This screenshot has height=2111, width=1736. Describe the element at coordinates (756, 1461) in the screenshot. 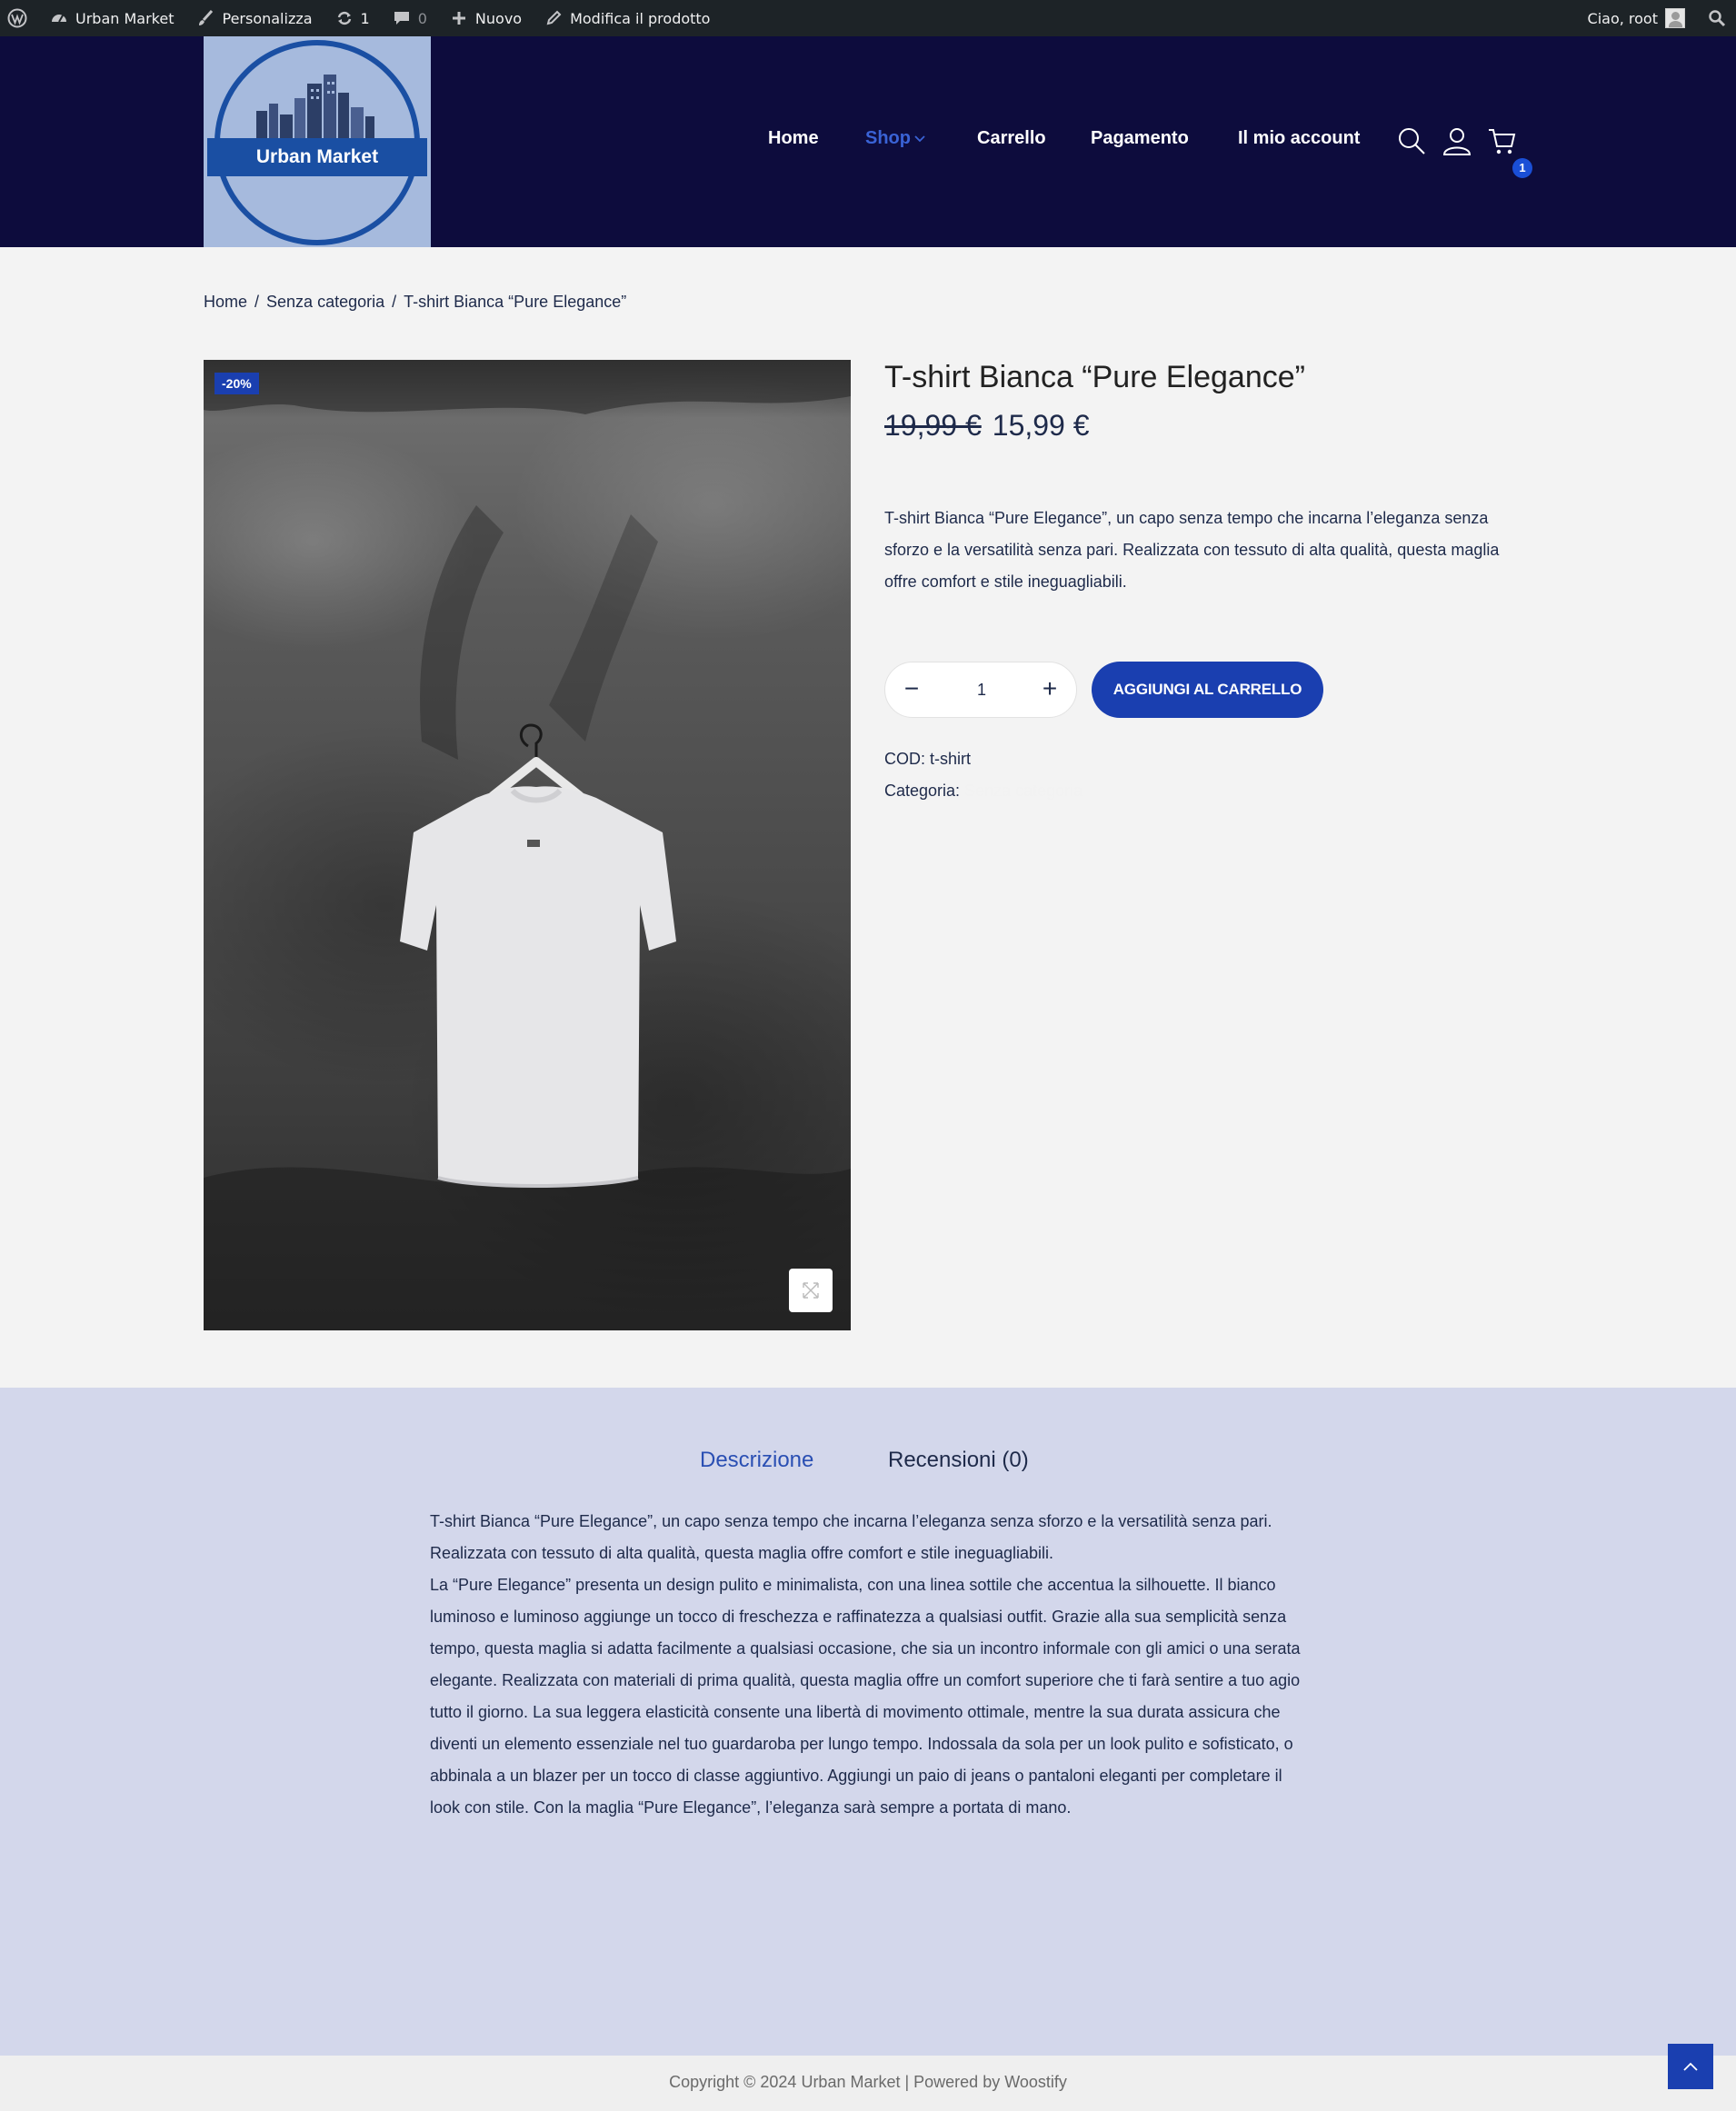

I see `tab-description: Descrizione` at that location.